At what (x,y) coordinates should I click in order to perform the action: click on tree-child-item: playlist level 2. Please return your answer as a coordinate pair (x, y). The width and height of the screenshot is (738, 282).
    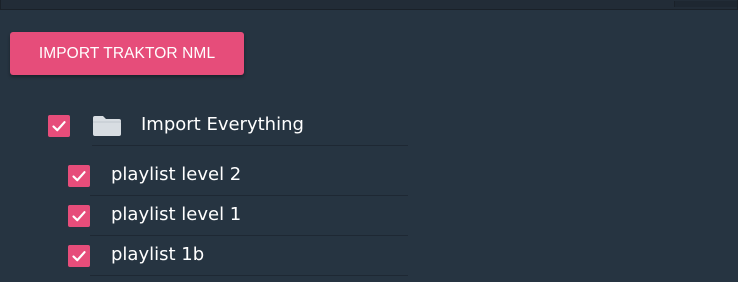
    Looking at the image, I should click on (238, 176).